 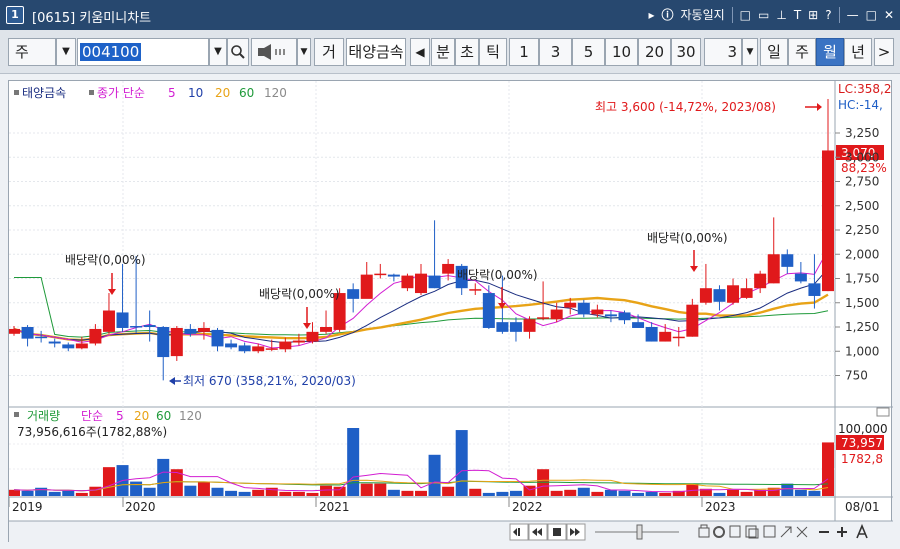 I want to click on text-icon: T, so click(x=797, y=15).